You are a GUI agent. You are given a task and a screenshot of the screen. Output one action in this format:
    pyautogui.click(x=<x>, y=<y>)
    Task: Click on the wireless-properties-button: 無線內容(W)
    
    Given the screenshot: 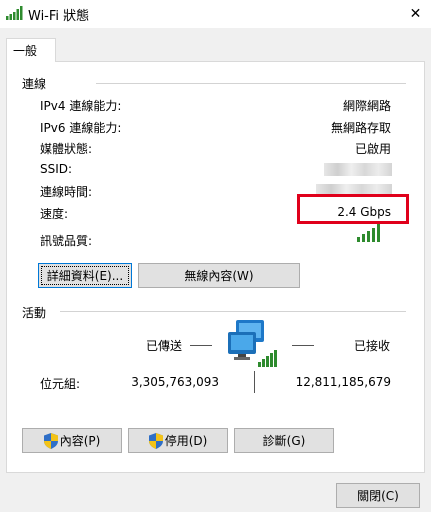 What is the action you would take?
    pyautogui.click(x=219, y=275)
    